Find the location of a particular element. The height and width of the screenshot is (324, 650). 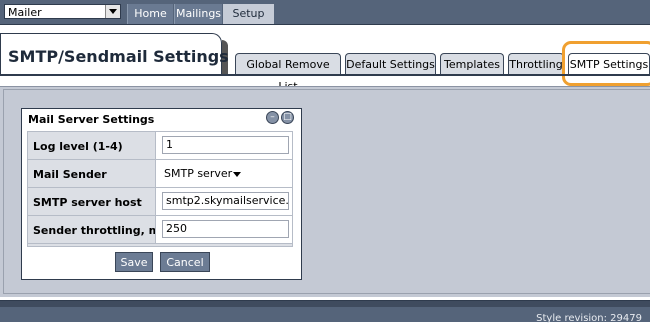

app-selector-value: Mailer is located at coordinates (25, 12).